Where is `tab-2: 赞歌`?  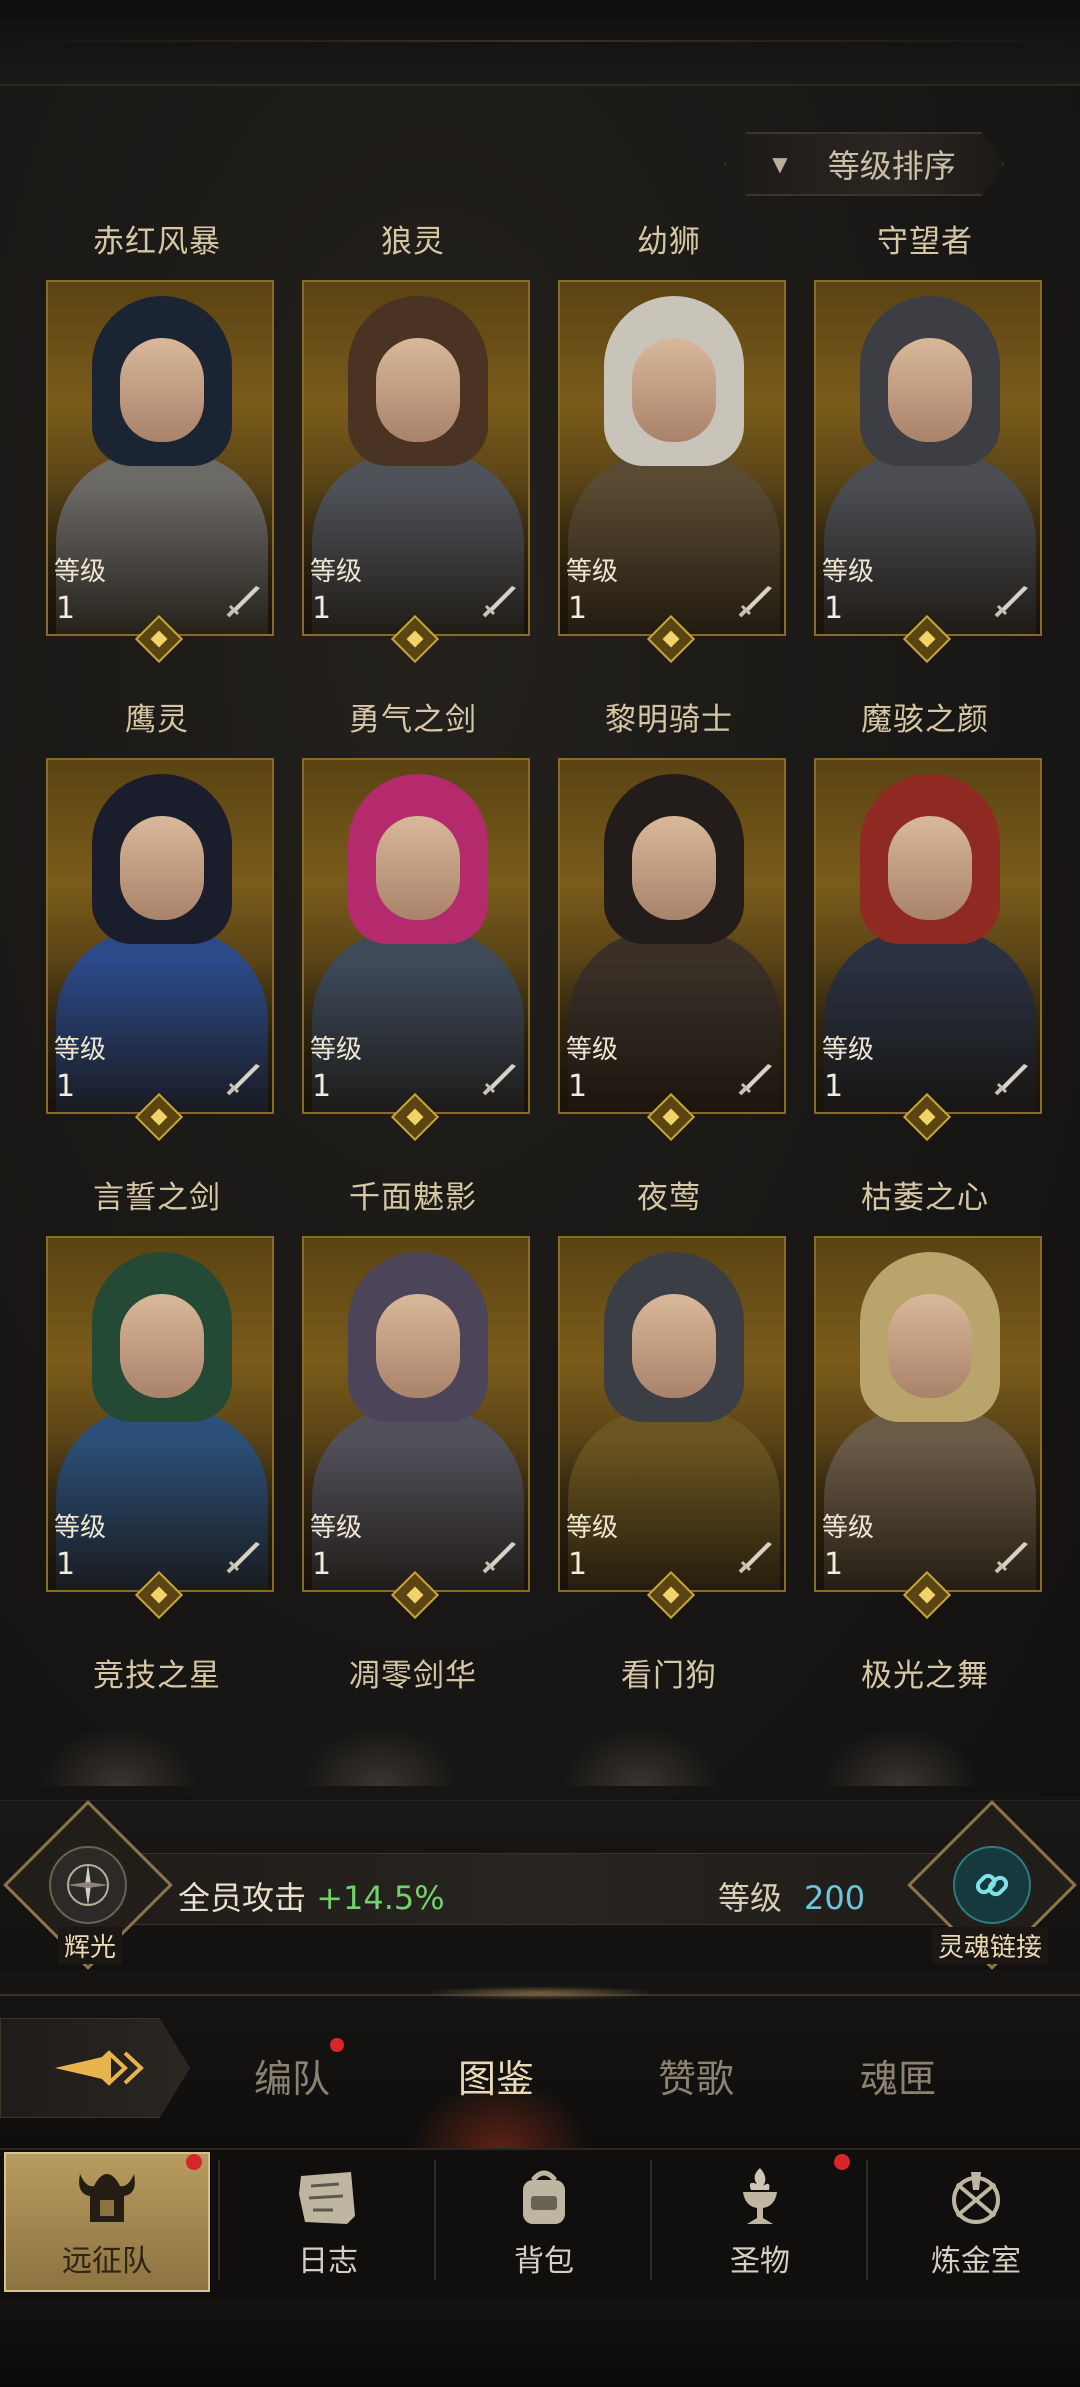
tab-2: 赞歌 is located at coordinates (696, 2075).